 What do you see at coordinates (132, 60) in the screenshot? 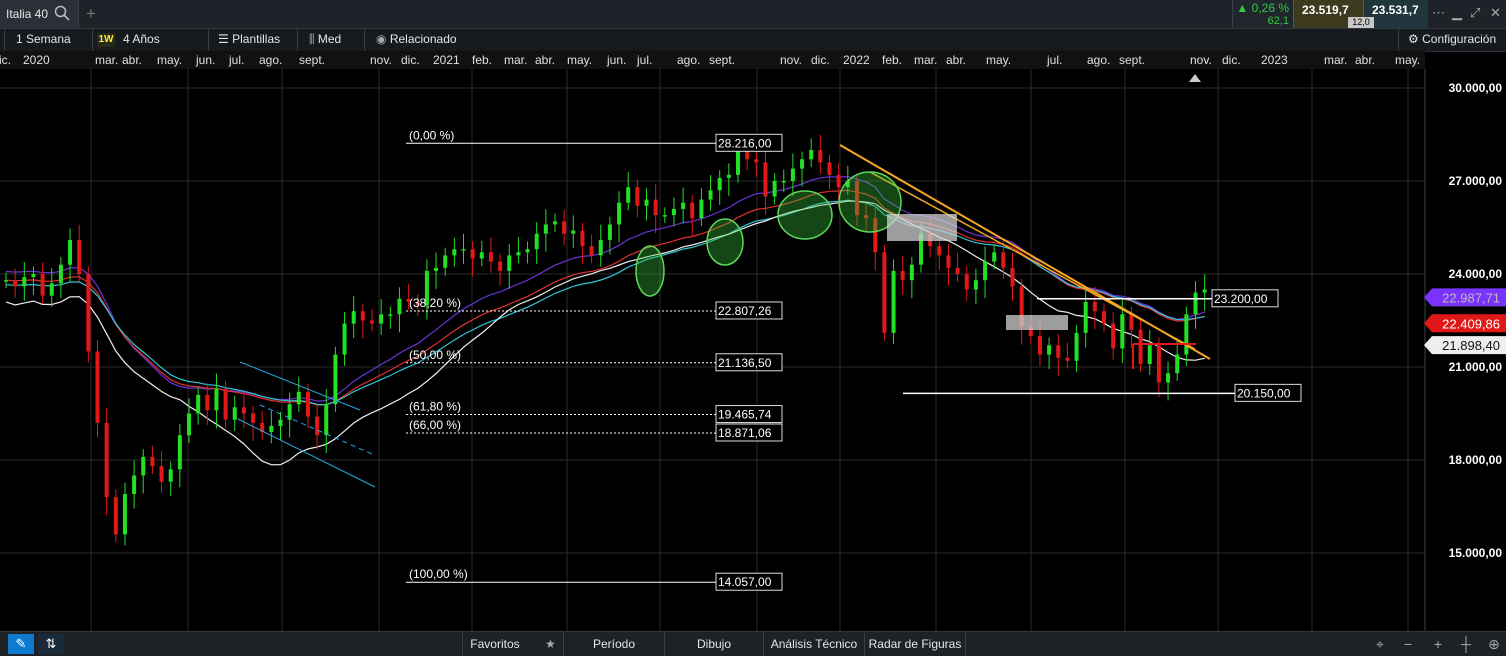
I see `date-label: abr.` at bounding box center [132, 60].